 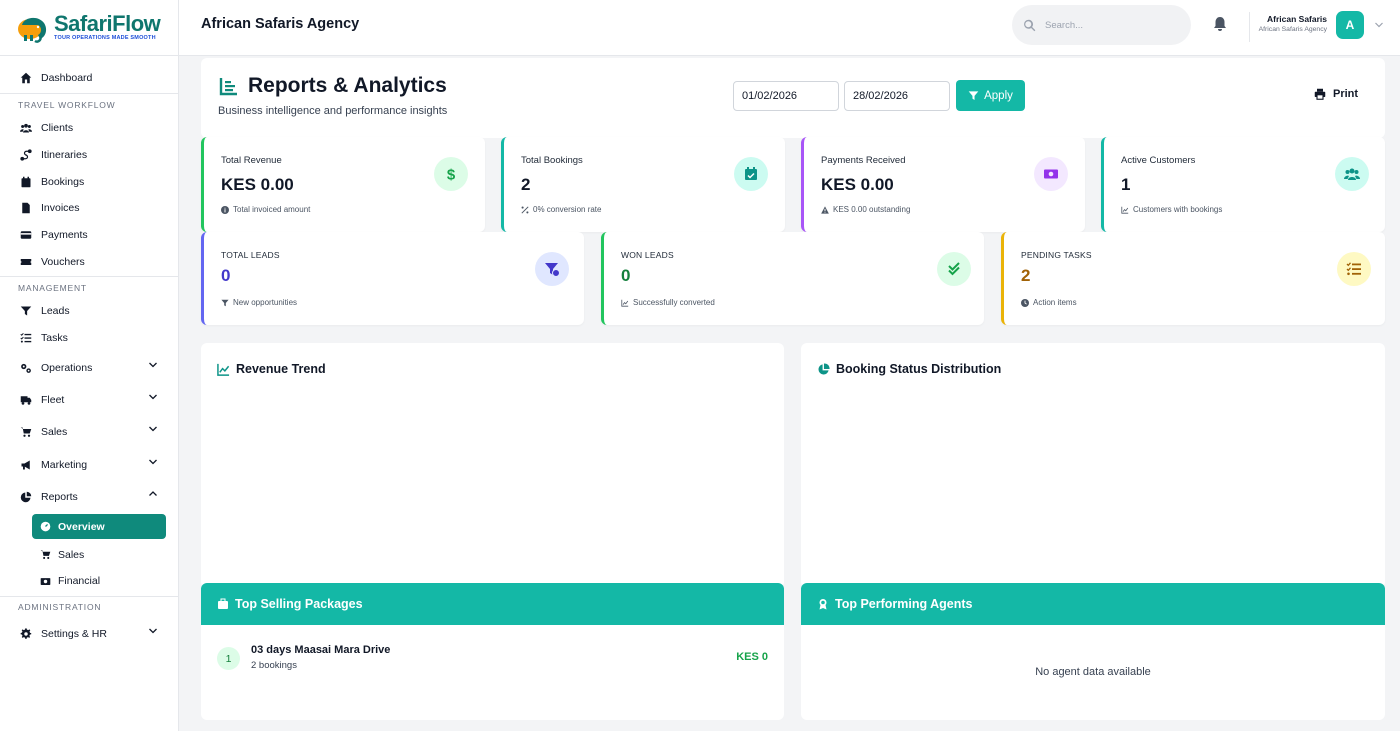 I want to click on apply-button: Apply, so click(x=990, y=95).